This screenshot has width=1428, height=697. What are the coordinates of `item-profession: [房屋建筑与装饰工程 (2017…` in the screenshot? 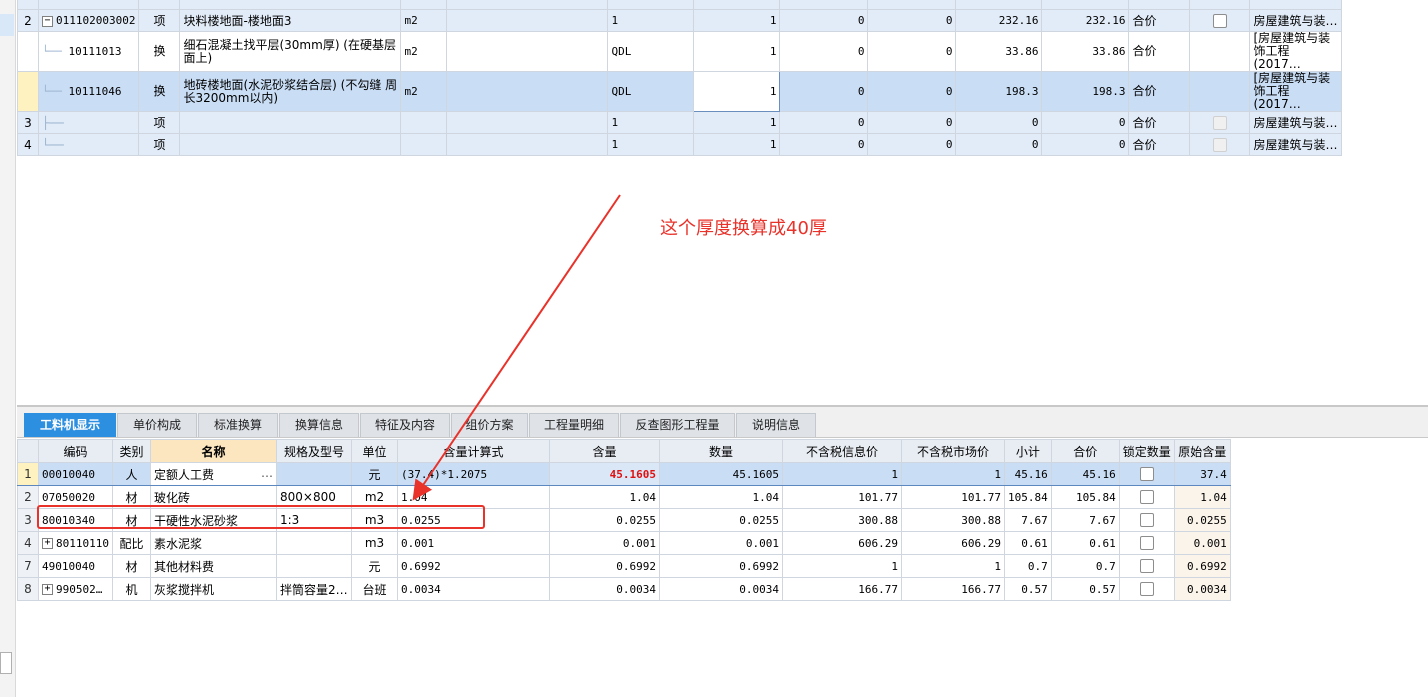 It's located at (1295, 91).